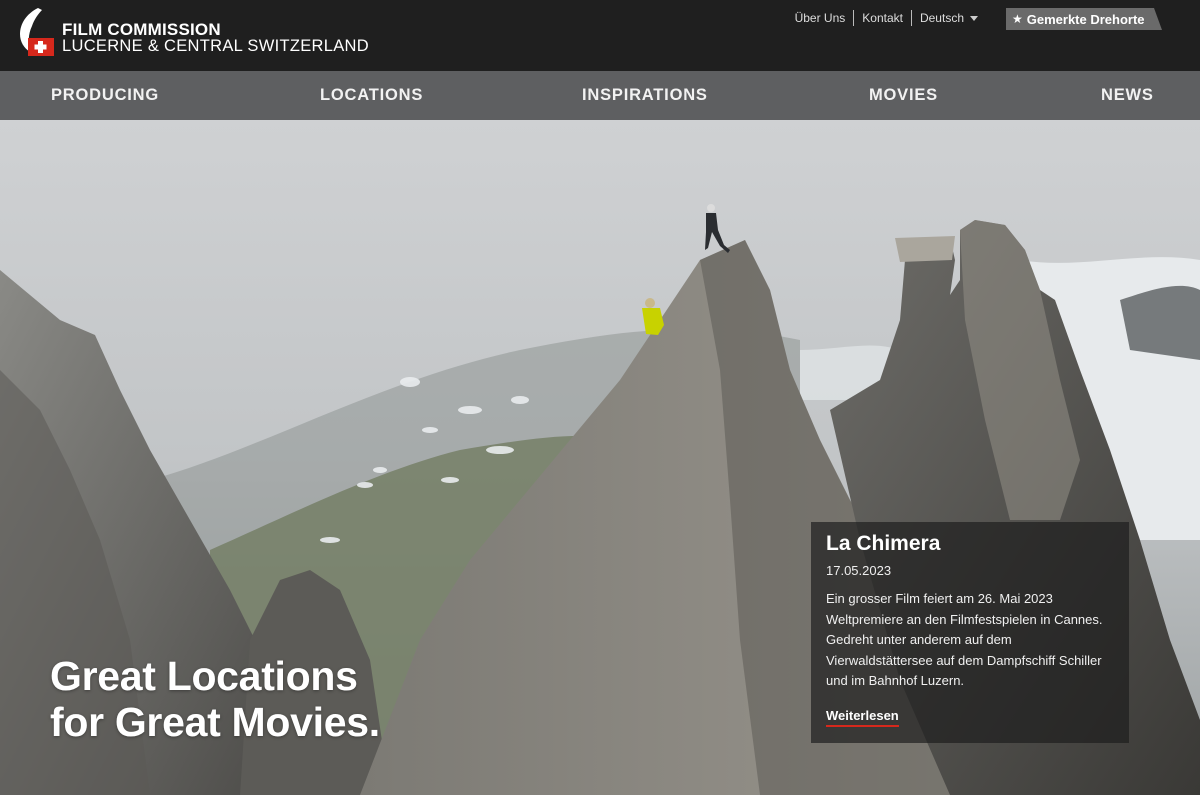 The image size is (1200, 795). I want to click on news-card-title: La Chimera, so click(970, 544).